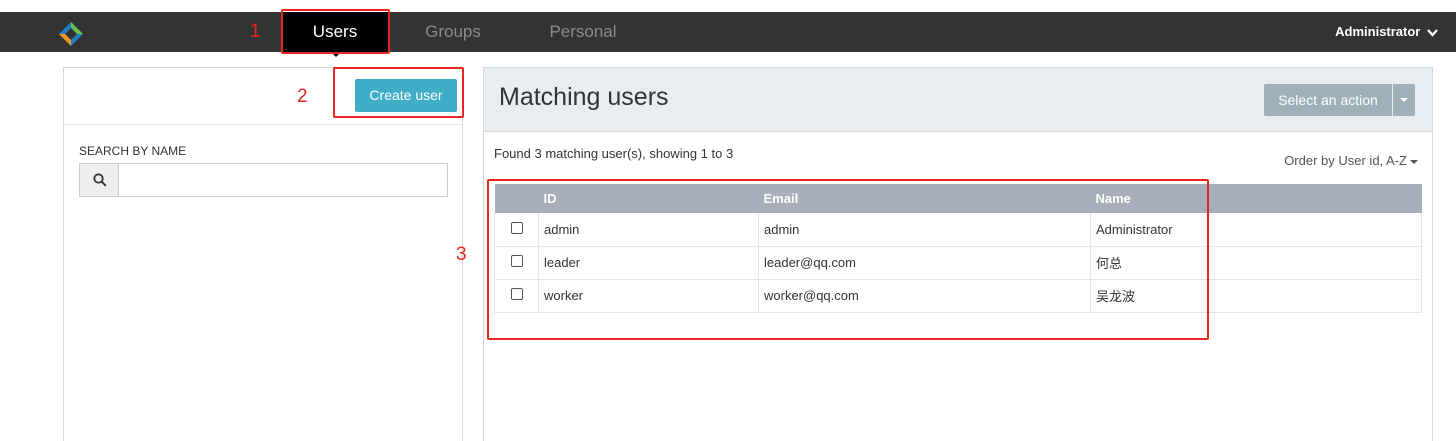 The image size is (1456, 441). I want to click on active-tab-caret, so click(336, 54).